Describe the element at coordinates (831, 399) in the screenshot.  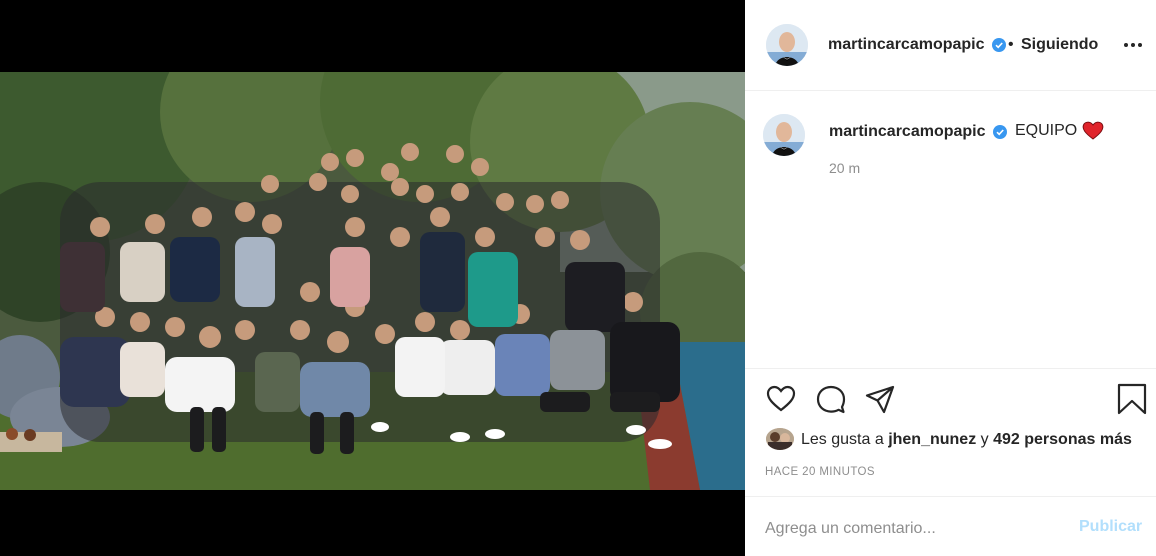
I see `comment-bubble-icon` at that location.